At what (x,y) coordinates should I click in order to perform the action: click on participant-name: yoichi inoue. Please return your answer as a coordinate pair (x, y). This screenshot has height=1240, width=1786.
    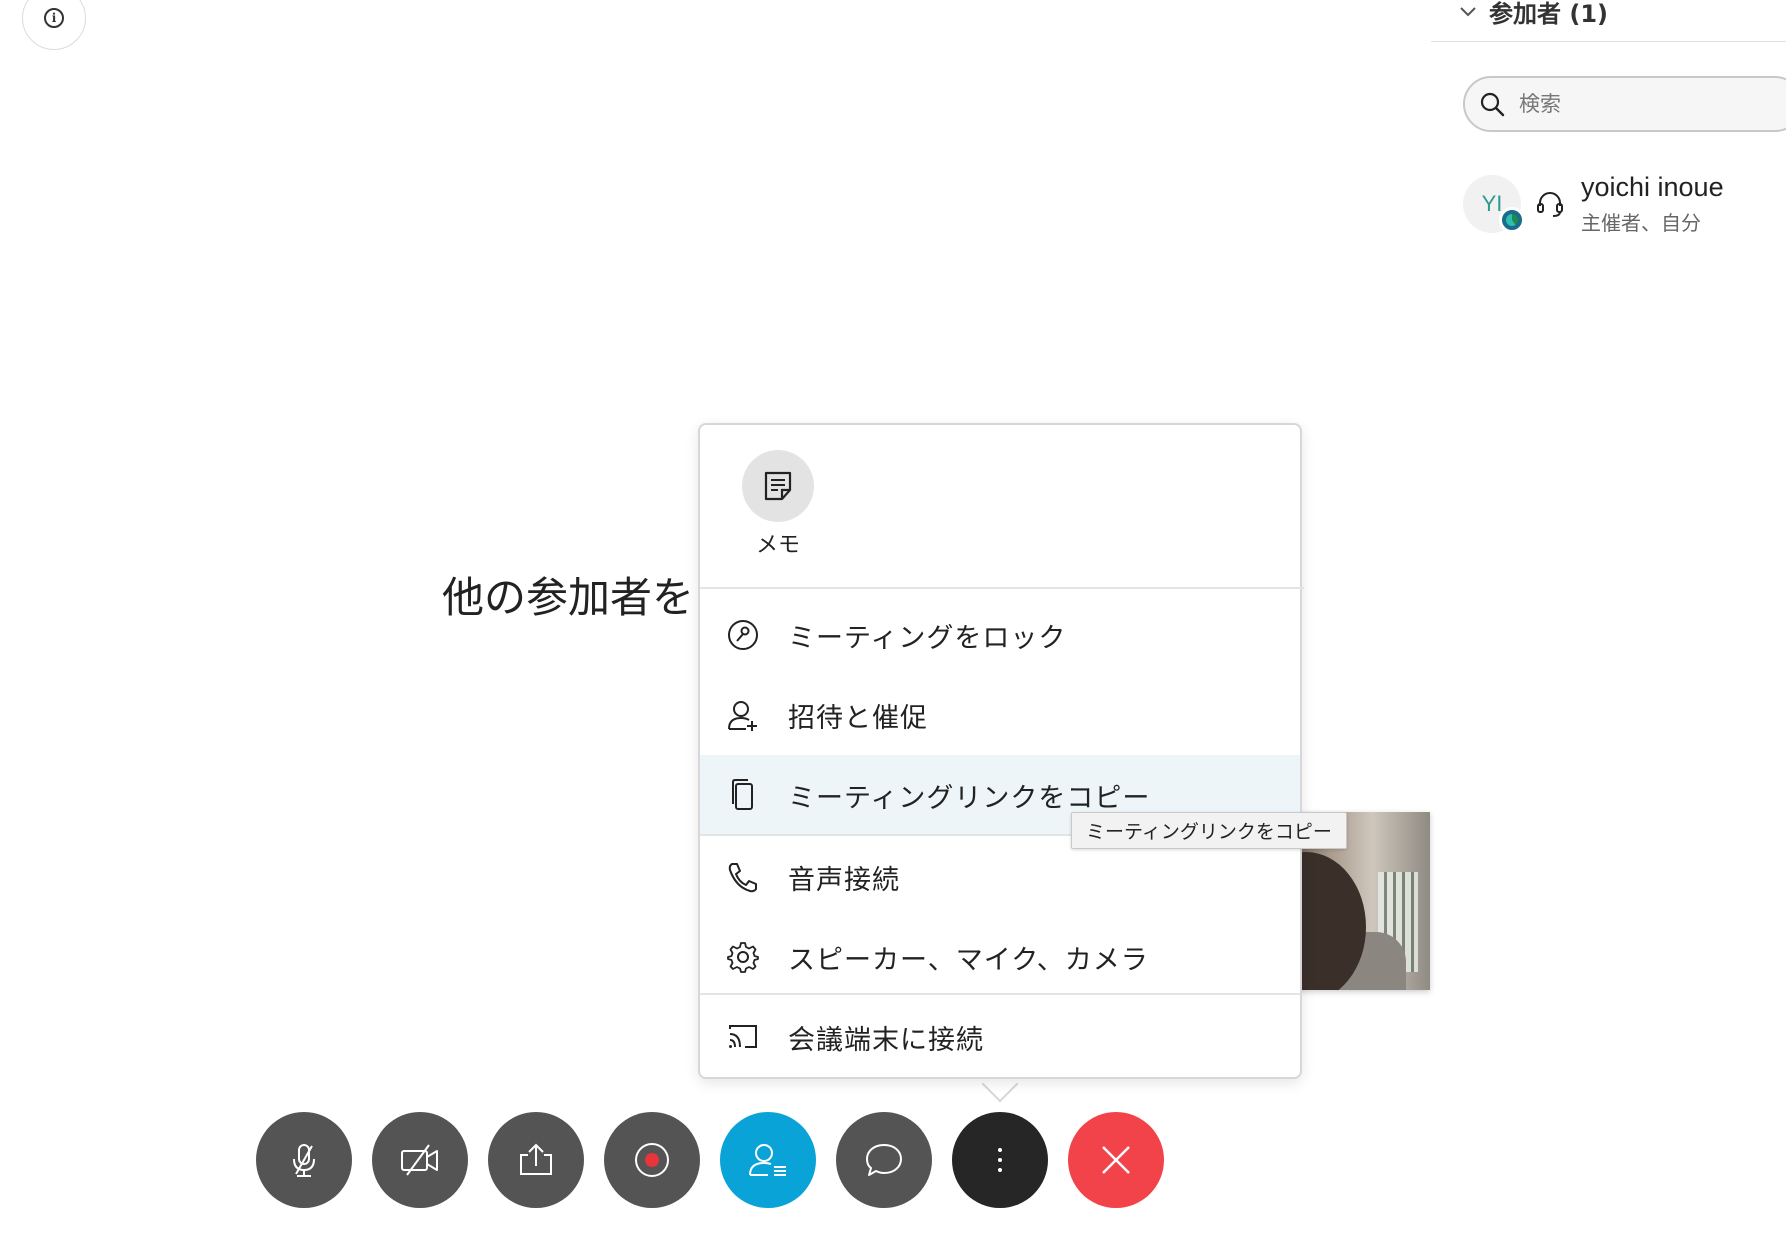
    Looking at the image, I should click on (1652, 187).